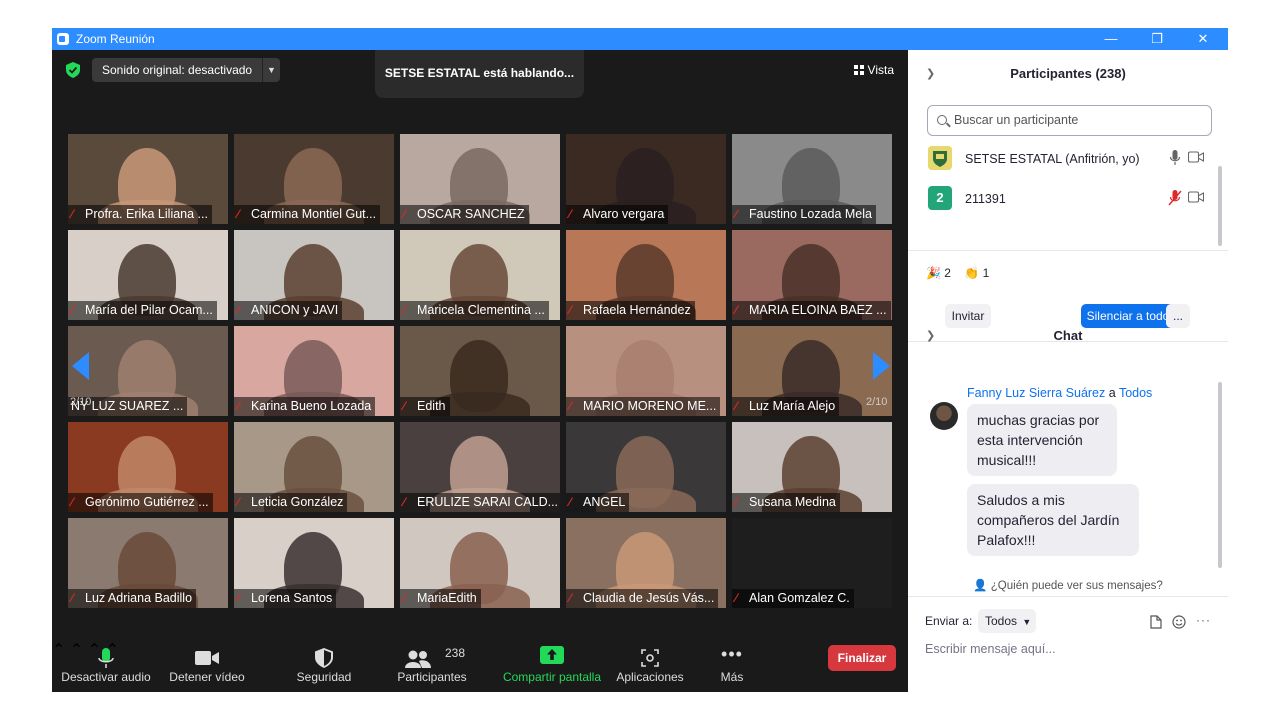  I want to click on participant-name: Leticia González, so click(297, 502).